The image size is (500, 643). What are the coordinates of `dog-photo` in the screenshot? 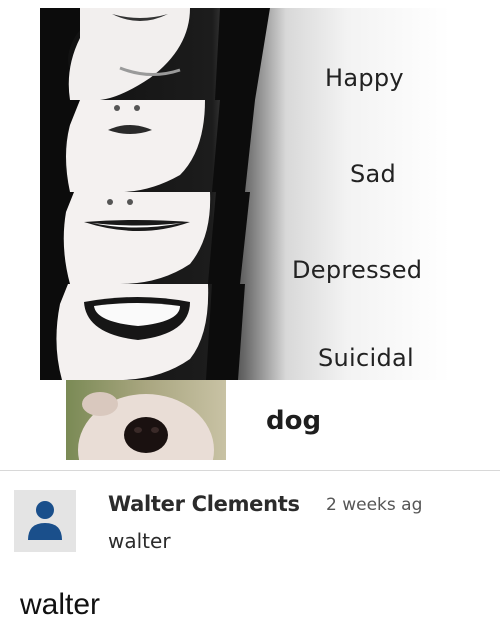 It's located at (146, 420).